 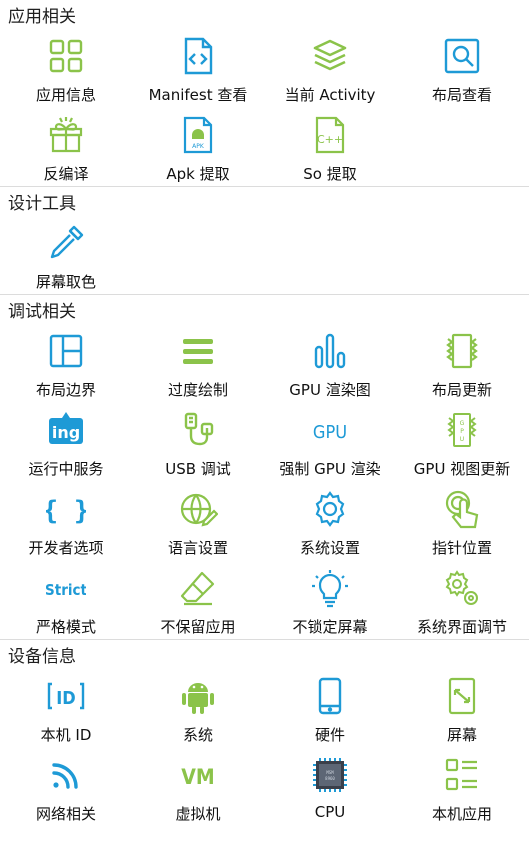 I want to click on tool-label: 严格模式, so click(x=65, y=627).